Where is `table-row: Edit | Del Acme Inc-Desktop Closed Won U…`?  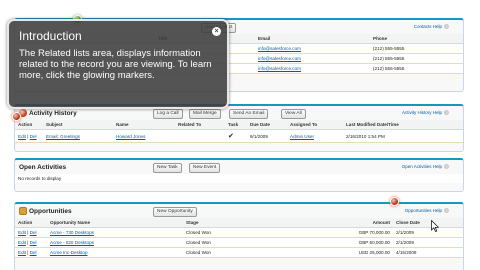
table-row: Edit | Del Acme Inc-Desktop Closed Won U… is located at coordinates (239, 252).